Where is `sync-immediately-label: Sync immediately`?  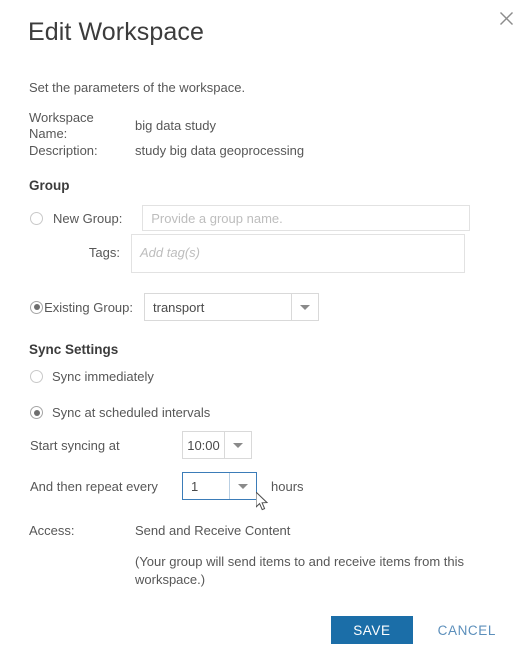
sync-immediately-label: Sync immediately is located at coordinates (103, 376).